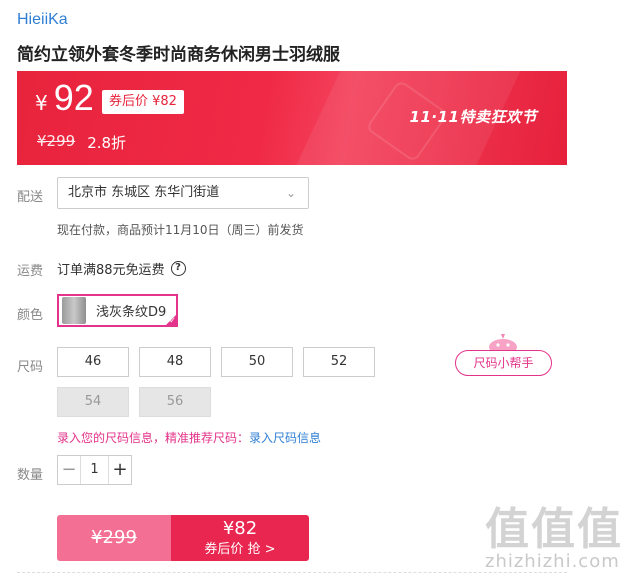 The width and height of the screenshot is (640, 575). I want to click on size-option-54: 54, so click(93, 402).